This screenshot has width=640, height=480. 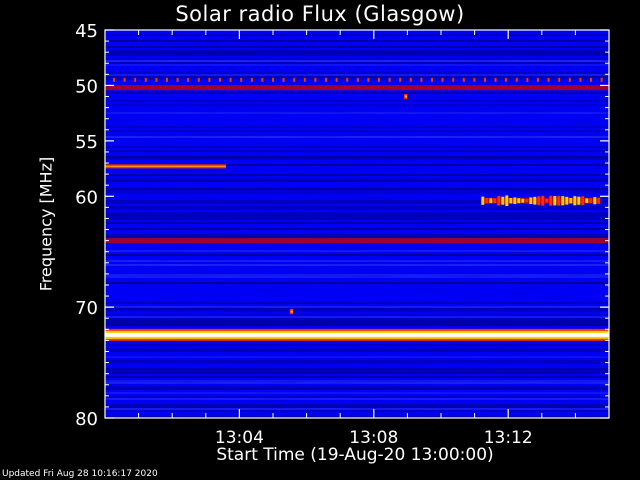 What do you see at coordinates (239, 438) in the screenshot?
I see `x-tick-label: 13:04` at bounding box center [239, 438].